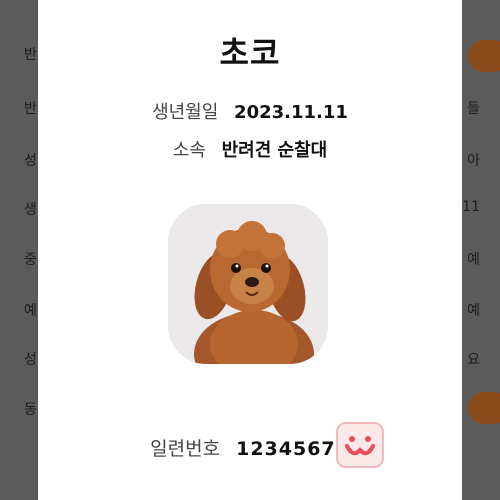 The image size is (500, 500). What do you see at coordinates (360, 445) in the screenshot?
I see `smile-badge-icon` at bounding box center [360, 445].